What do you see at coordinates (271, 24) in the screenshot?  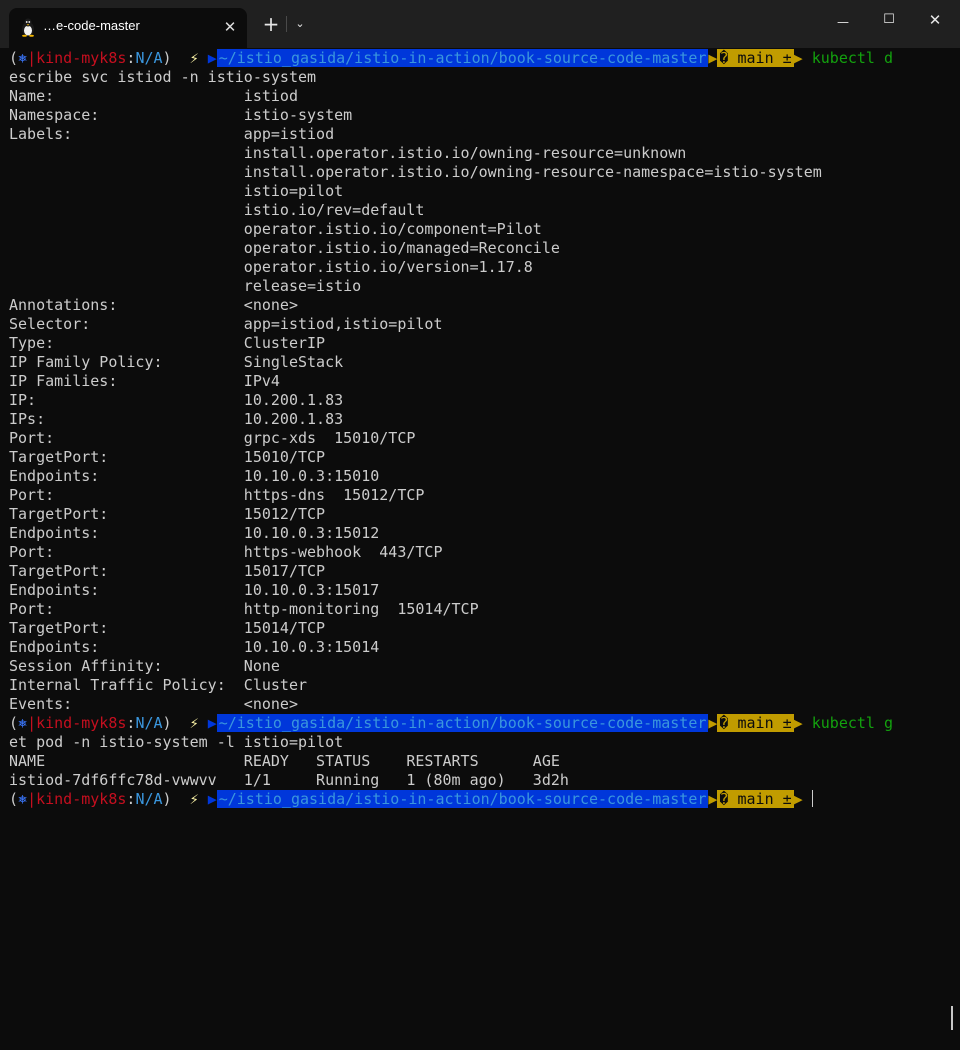 I see `new-tab-button: +` at bounding box center [271, 24].